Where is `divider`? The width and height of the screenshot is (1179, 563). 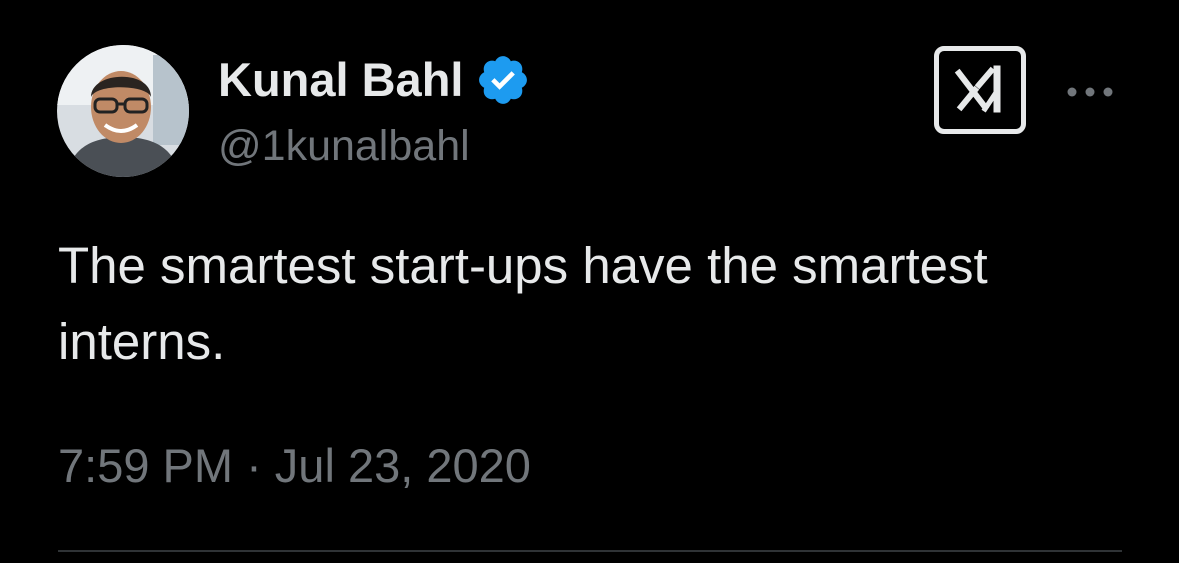 divider is located at coordinates (590, 551).